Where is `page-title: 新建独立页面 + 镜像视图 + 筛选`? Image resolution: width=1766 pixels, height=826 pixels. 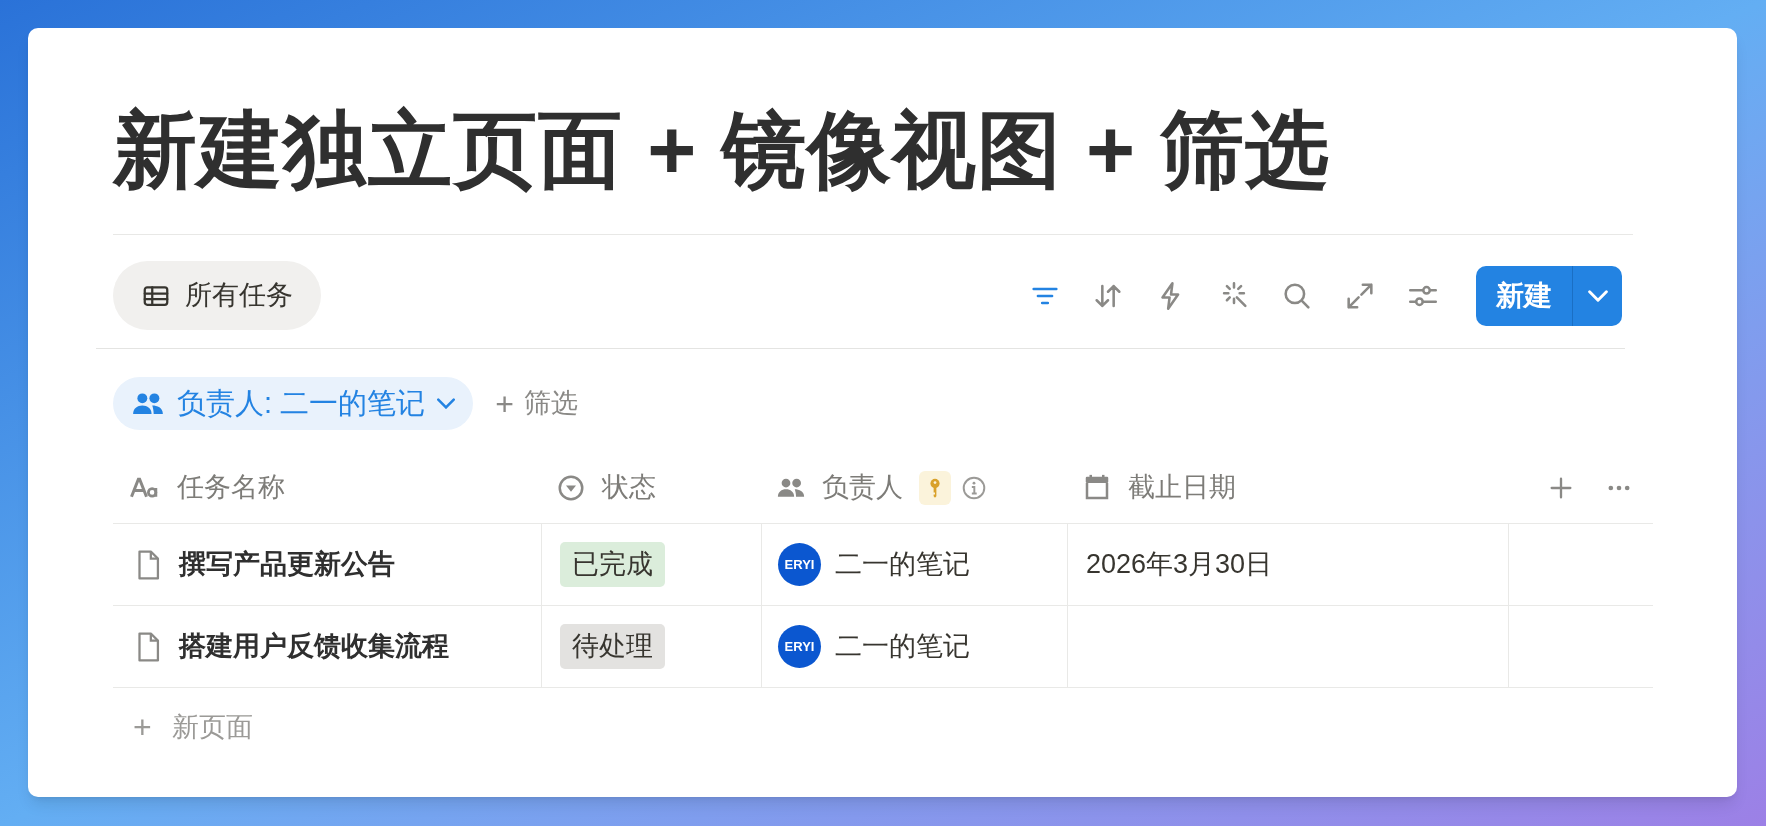
page-title: 新建独立页面 + 镜像视图 + 筛选 is located at coordinates (722, 150).